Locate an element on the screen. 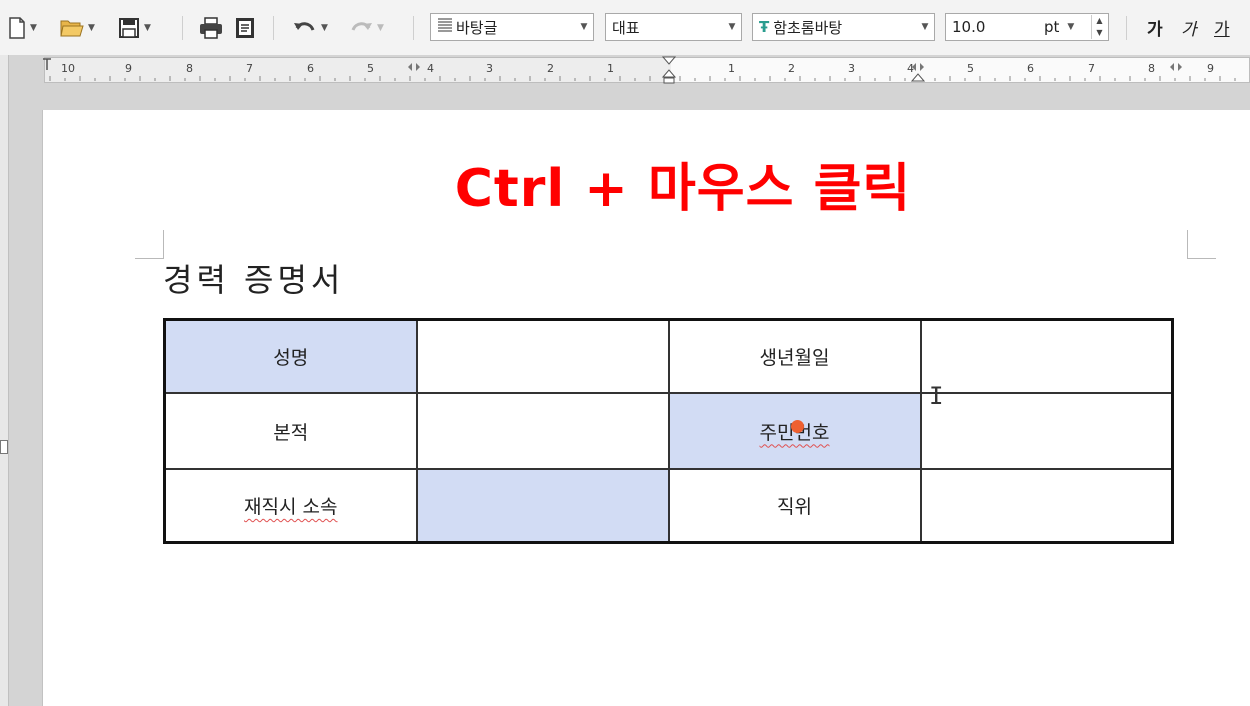 The height and width of the screenshot is (706, 1250). text-cursor-icon: I is located at coordinates (936, 396).